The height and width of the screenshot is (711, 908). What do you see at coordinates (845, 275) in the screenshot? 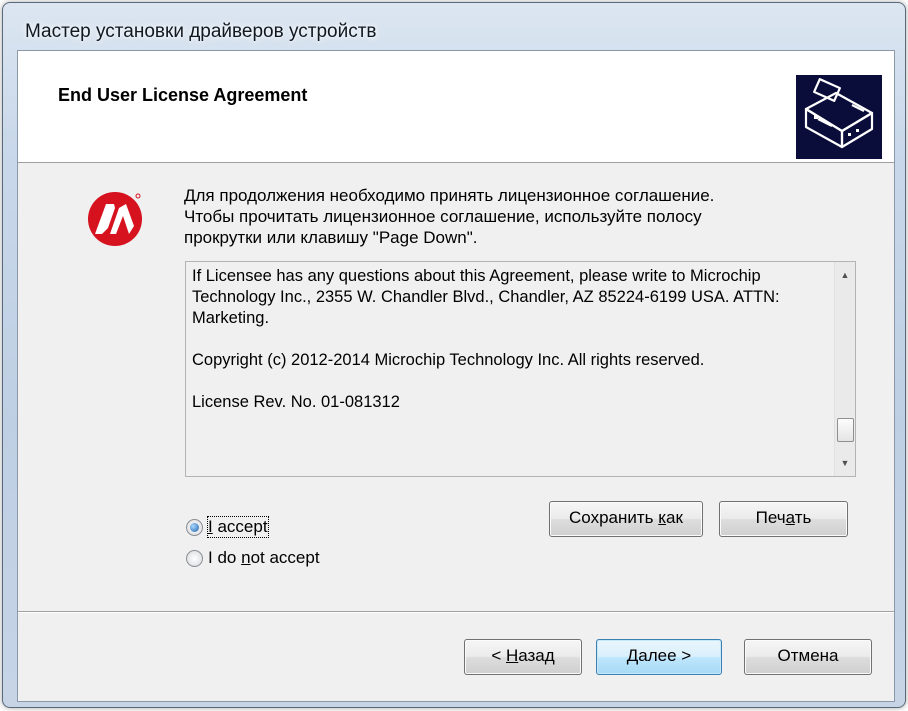
I see `scroll-up-arrow-icon: ▲` at bounding box center [845, 275].